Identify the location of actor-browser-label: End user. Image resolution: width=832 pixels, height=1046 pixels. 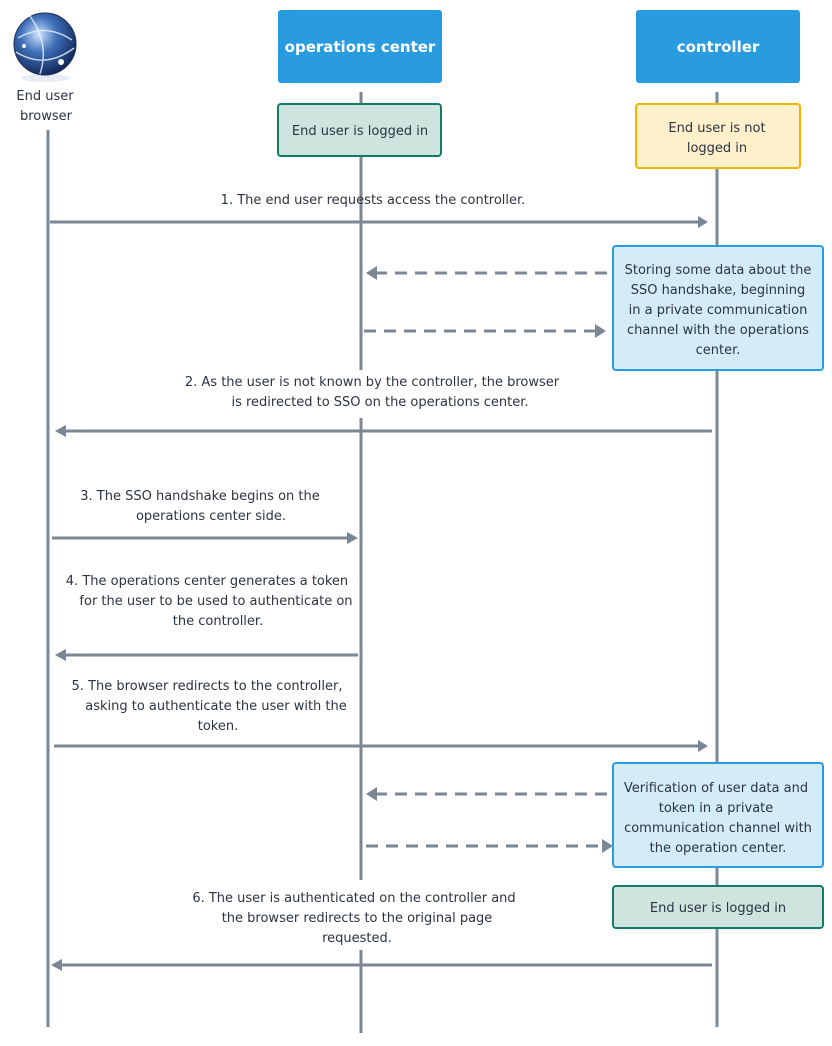
(45, 96).